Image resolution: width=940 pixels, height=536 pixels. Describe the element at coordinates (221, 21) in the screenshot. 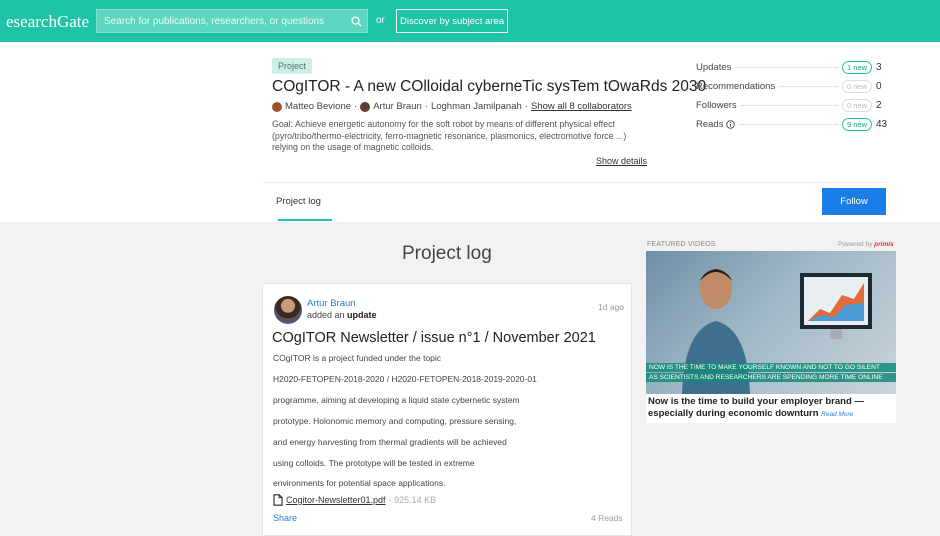

I see `search-input` at that location.